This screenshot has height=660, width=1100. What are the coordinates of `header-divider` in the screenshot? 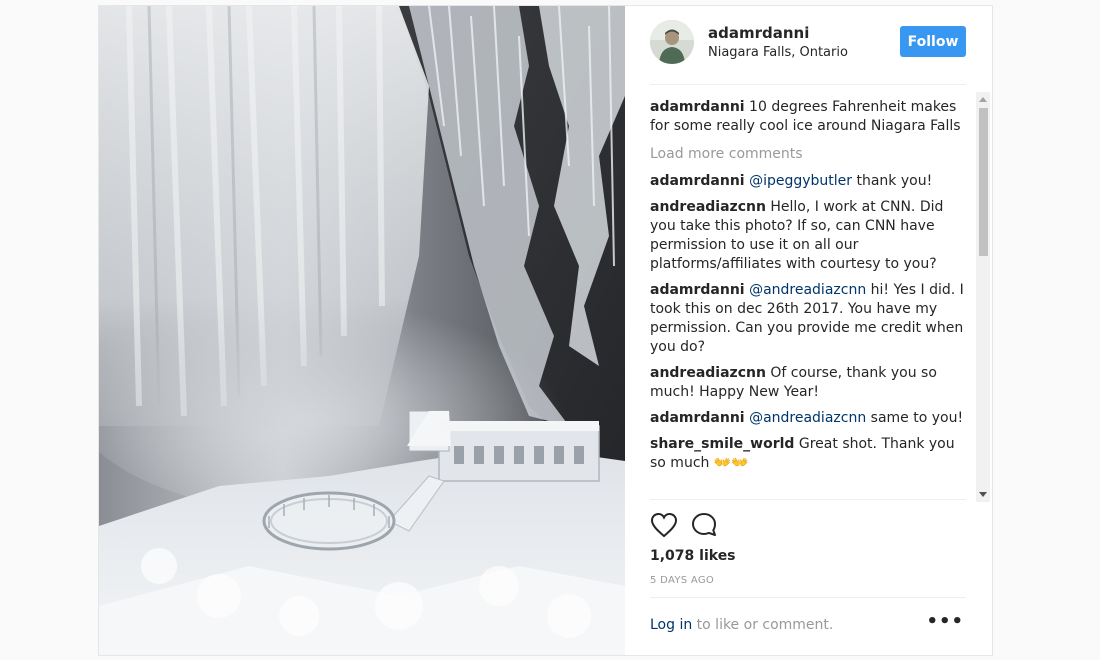 It's located at (808, 84).